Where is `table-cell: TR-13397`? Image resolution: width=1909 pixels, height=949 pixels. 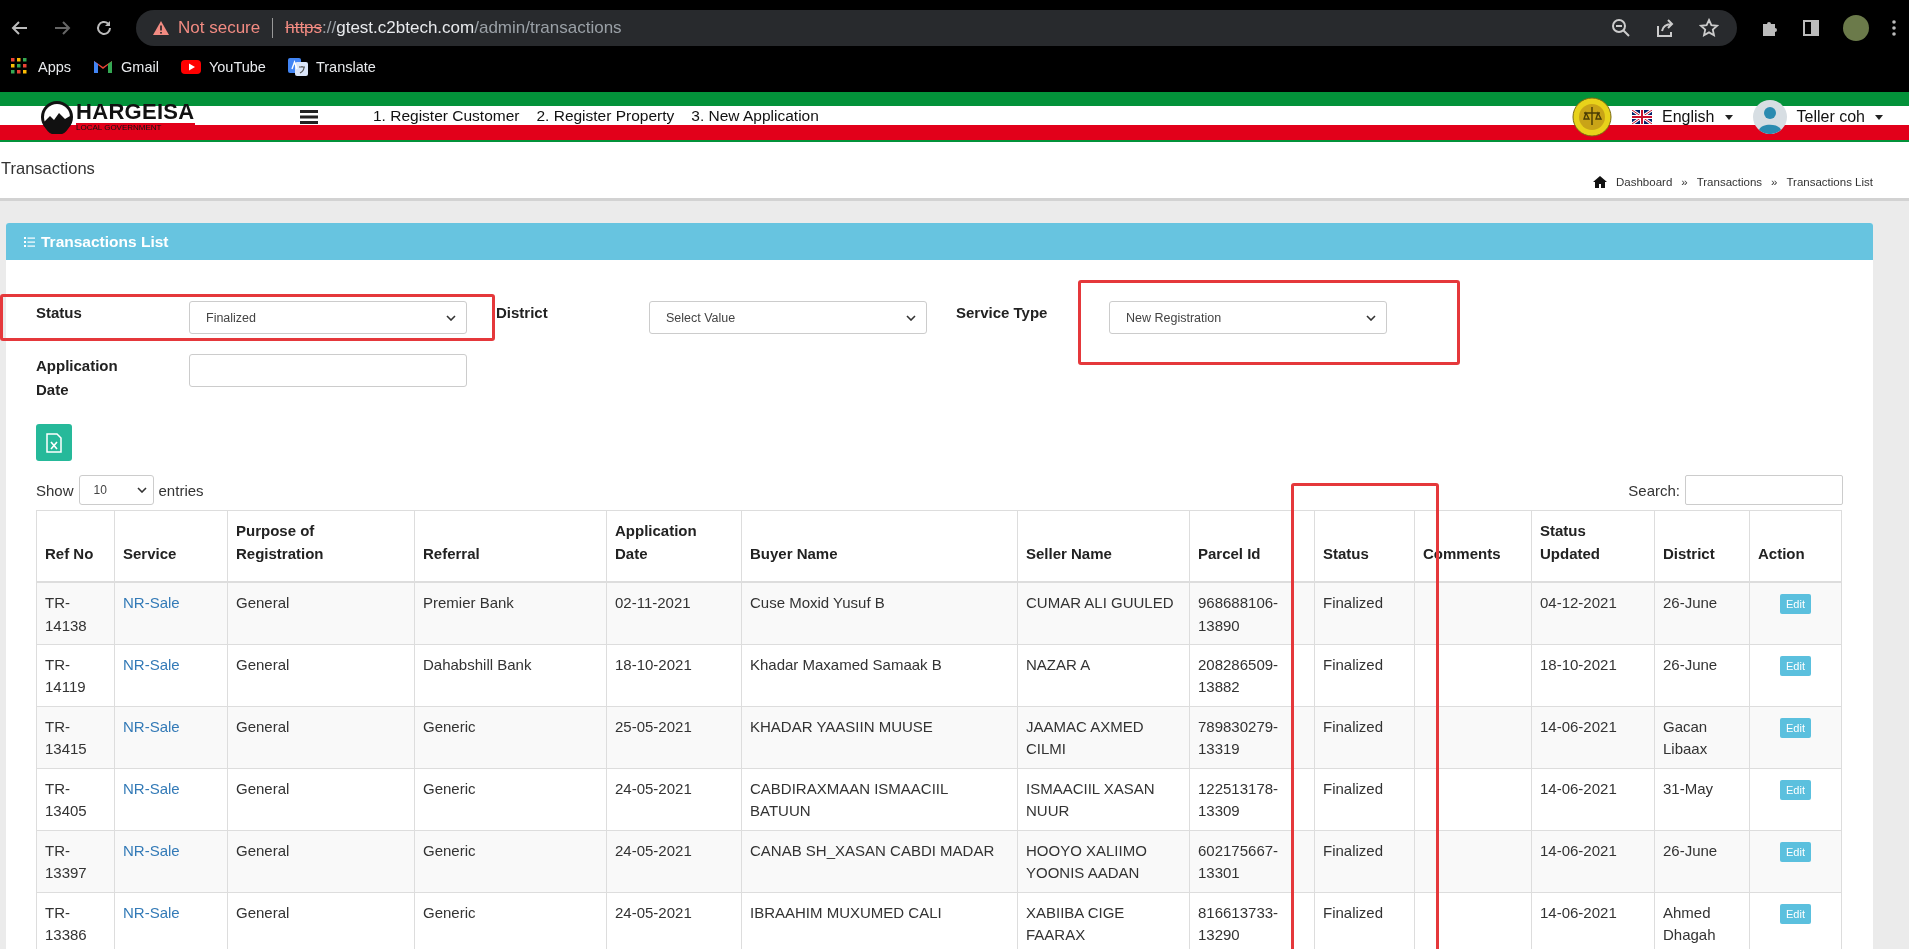 table-cell: TR-13397 is located at coordinates (75, 861).